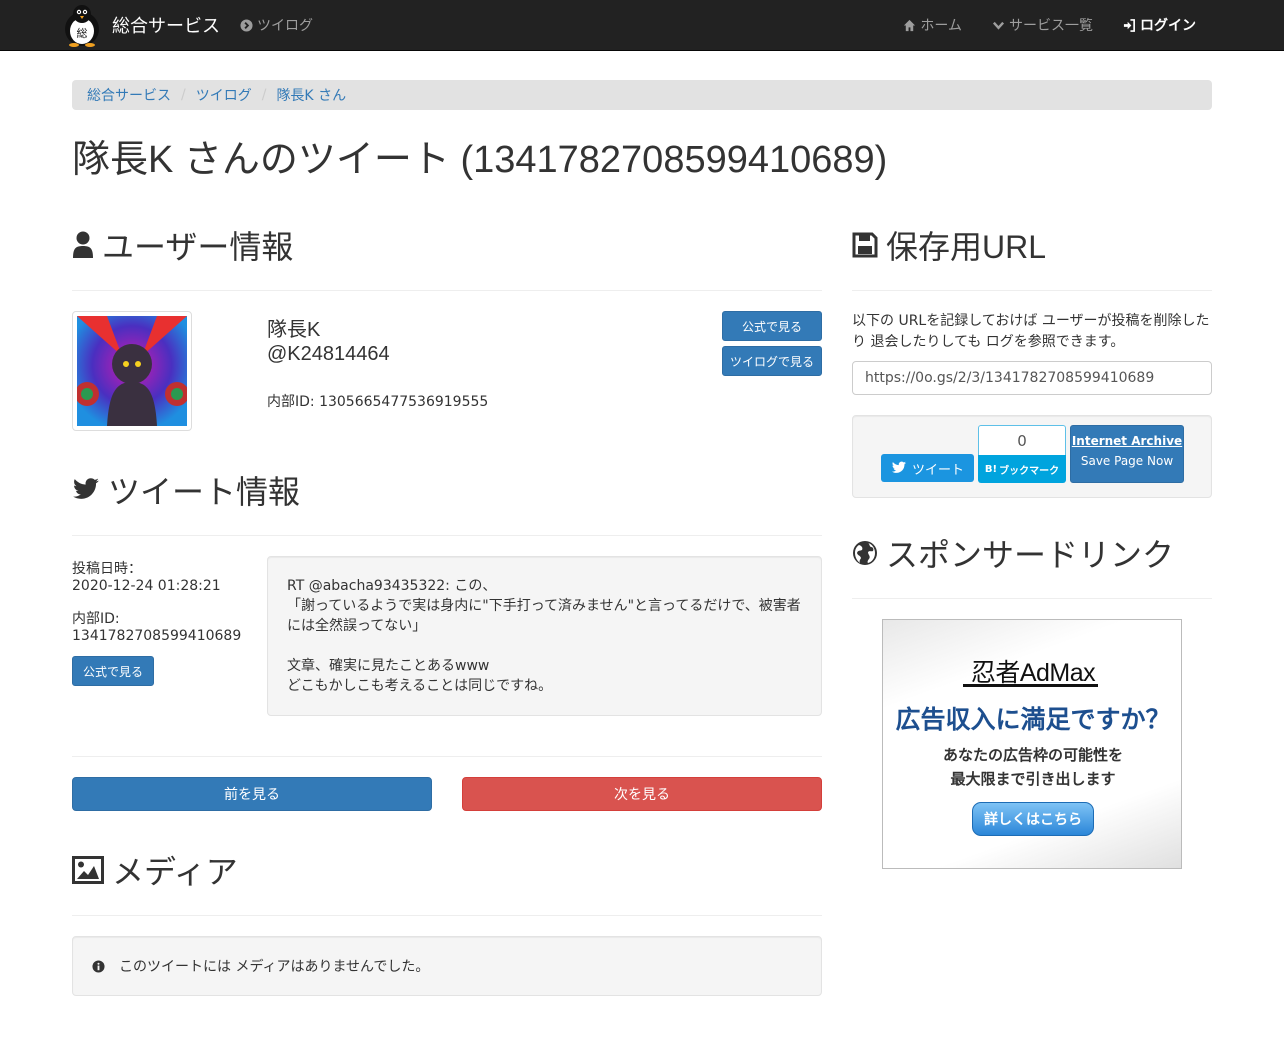 This screenshot has width=1284, height=1063. I want to click on penguin-logo-icon: 総, so click(82, 26).